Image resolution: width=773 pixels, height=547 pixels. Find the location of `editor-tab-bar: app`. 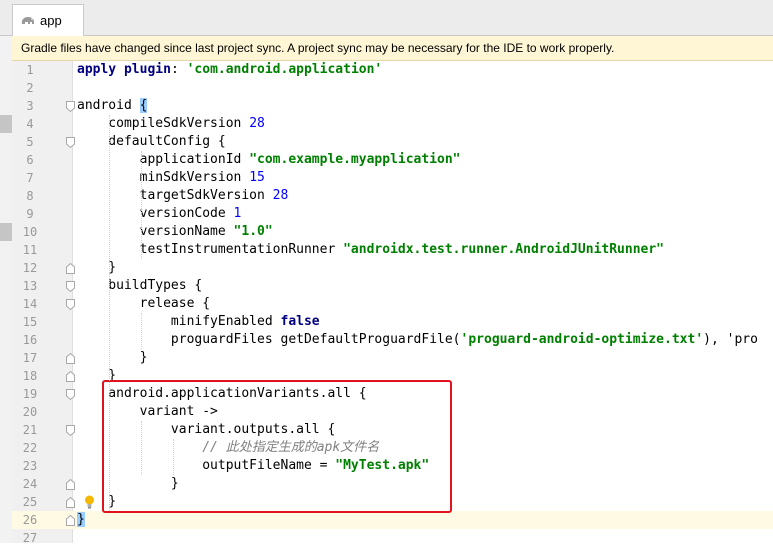

editor-tab-bar: app is located at coordinates (386, 18).